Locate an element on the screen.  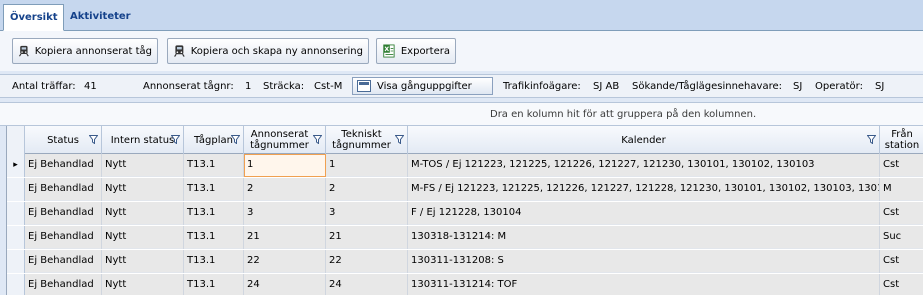
copy-new-button: Kopiera och skapa ny annonsering is located at coordinates (268, 51).